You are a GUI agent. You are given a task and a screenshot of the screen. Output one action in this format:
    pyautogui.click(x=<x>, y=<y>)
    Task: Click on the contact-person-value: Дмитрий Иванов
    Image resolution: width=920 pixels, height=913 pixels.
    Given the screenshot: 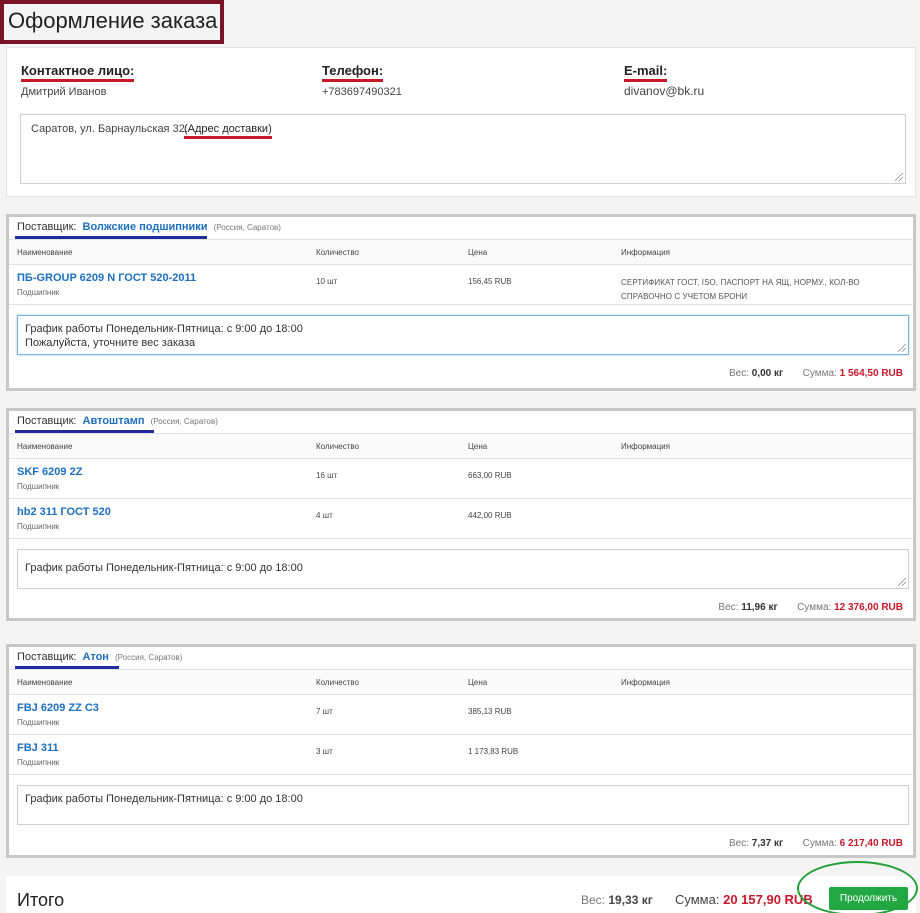 What is the action you would take?
    pyautogui.click(x=64, y=92)
    